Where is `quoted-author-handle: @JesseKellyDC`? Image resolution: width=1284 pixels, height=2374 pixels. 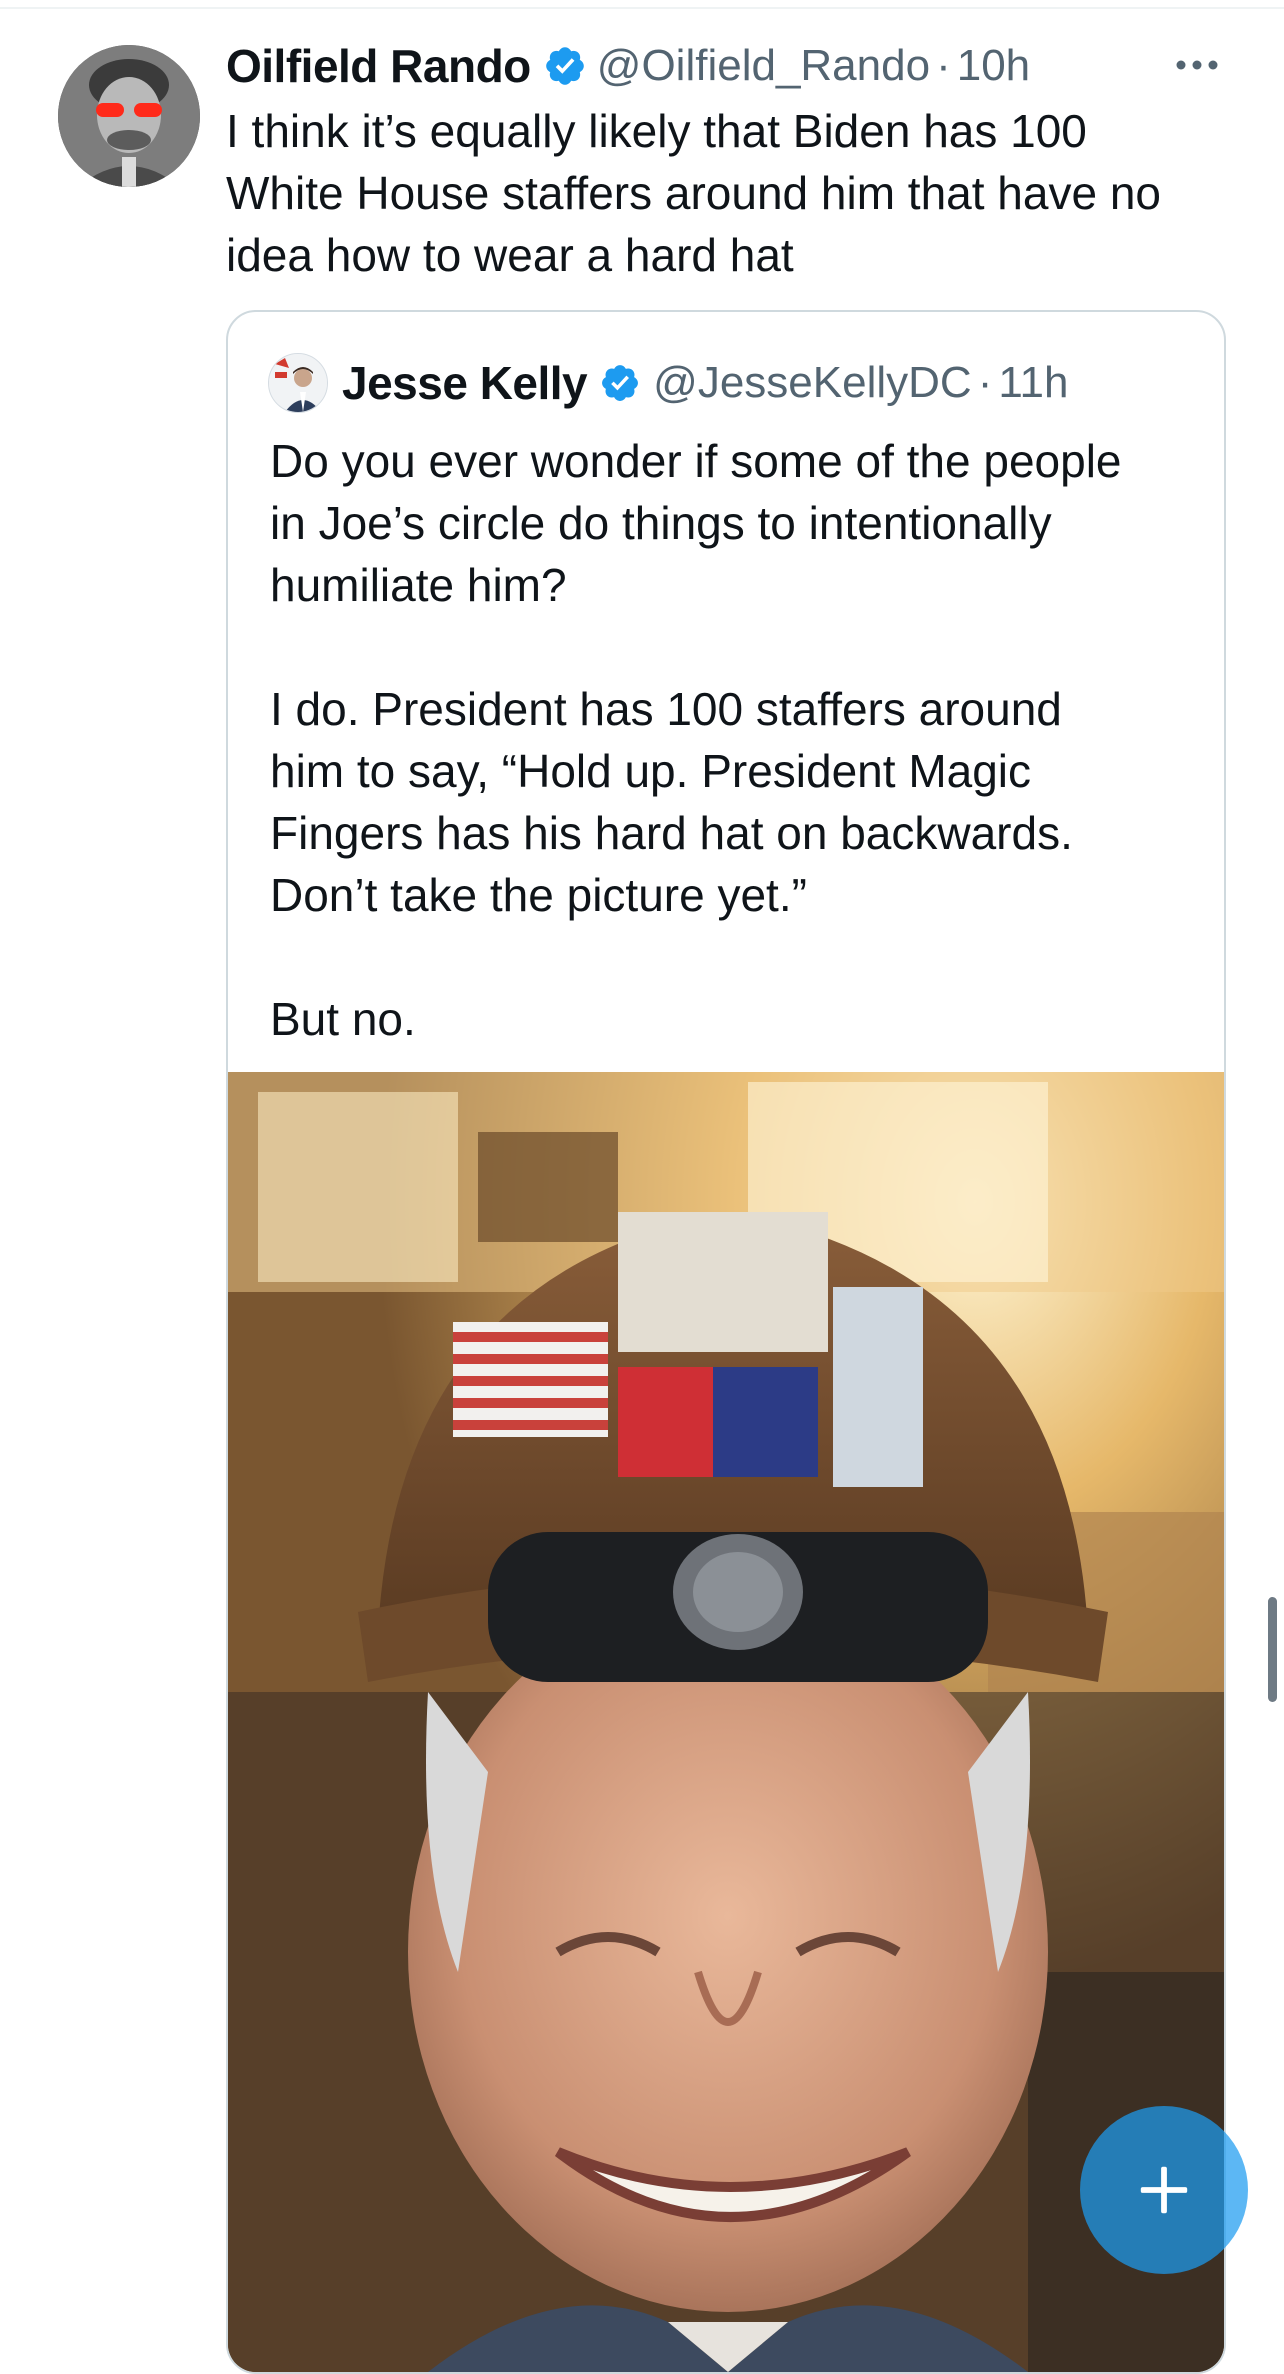
quoted-author-handle: @JesseKellyDC is located at coordinates (812, 383).